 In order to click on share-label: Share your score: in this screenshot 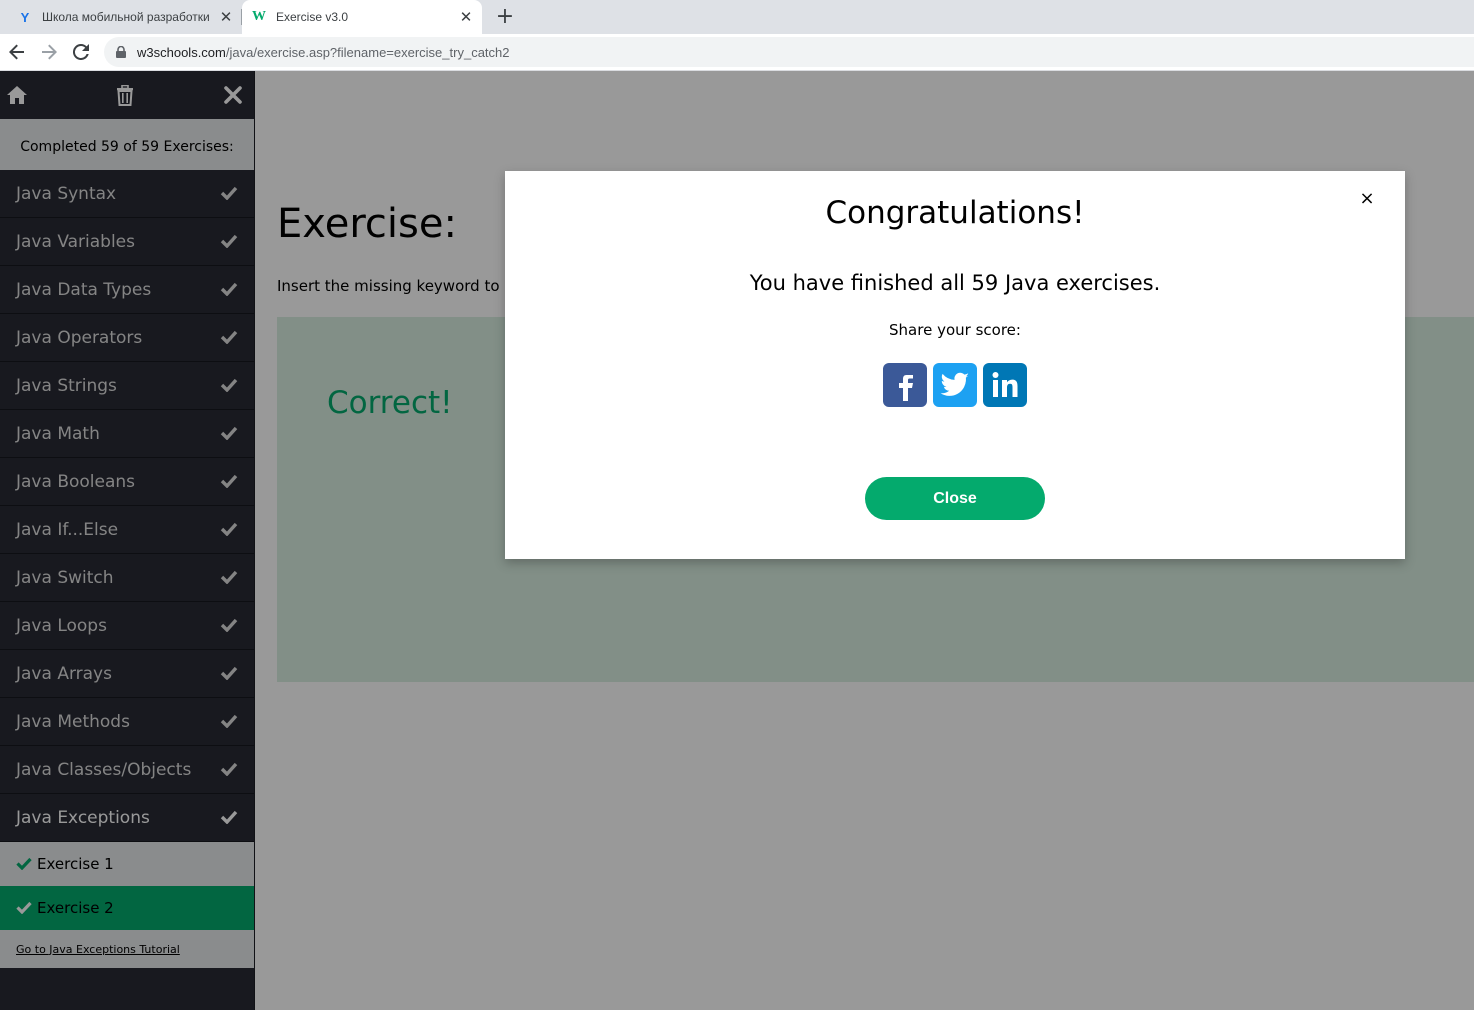, I will do `click(955, 330)`.